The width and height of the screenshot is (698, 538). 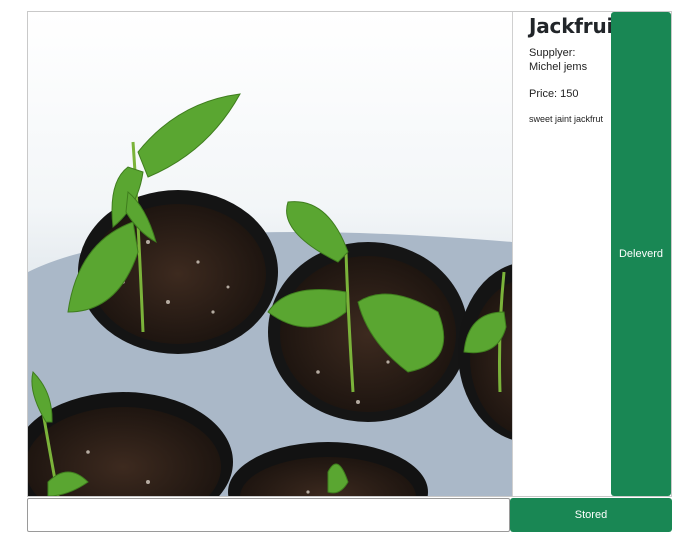 What do you see at coordinates (554, 94) in the screenshot?
I see `product-price: Price: 150` at bounding box center [554, 94].